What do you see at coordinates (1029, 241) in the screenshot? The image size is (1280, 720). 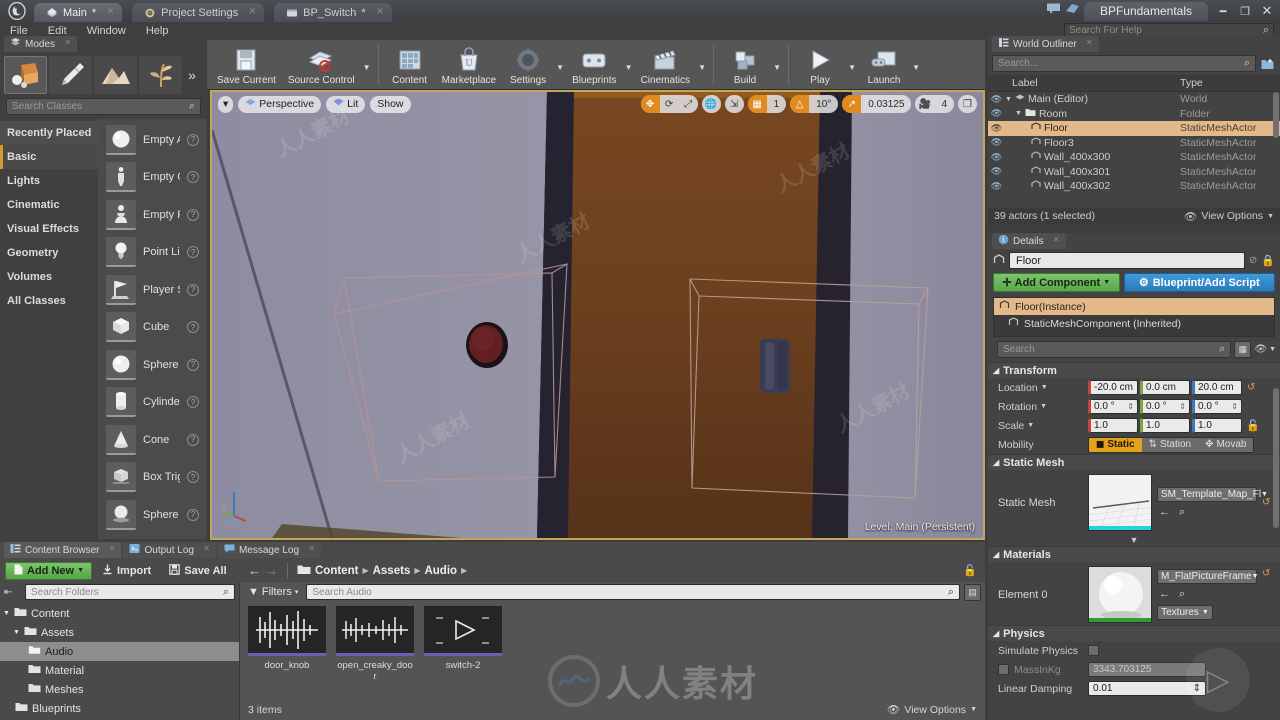 I see `details-panel-tab: i Details ✕` at bounding box center [1029, 241].